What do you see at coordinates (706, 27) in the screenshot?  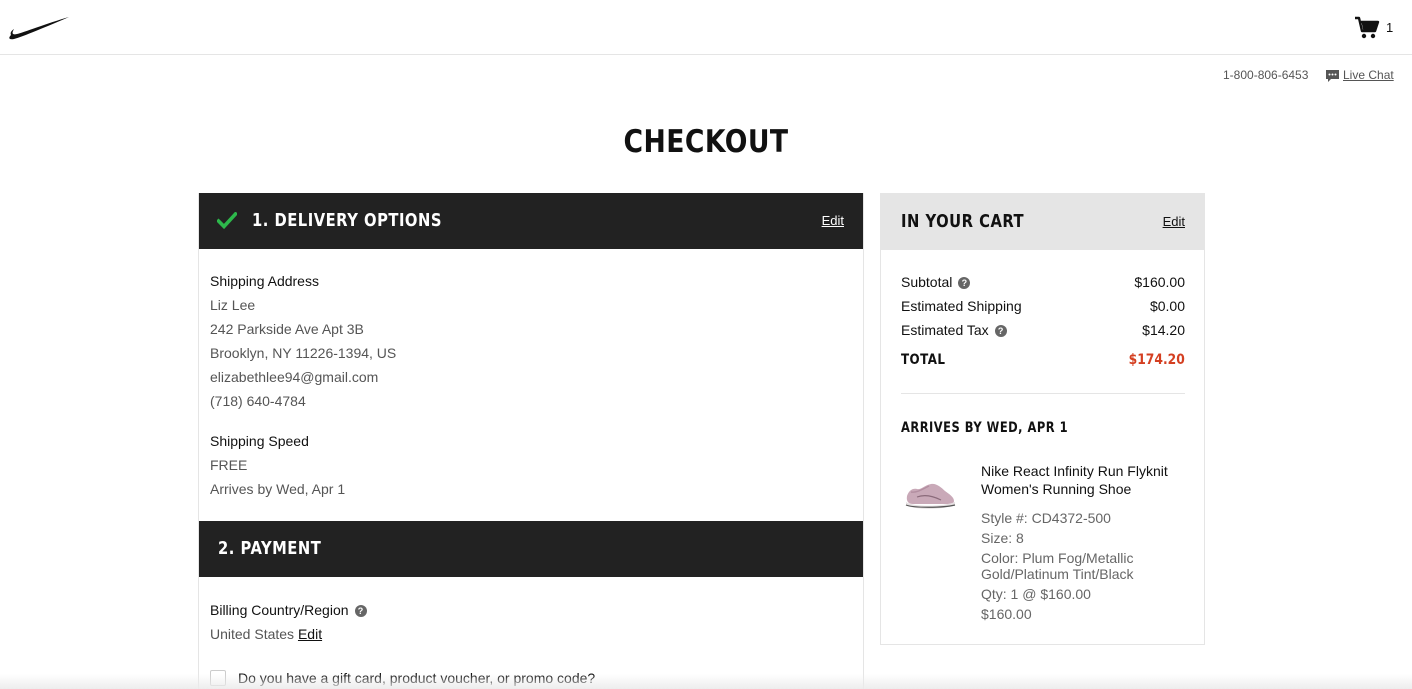 I see `top-bar: 1` at bounding box center [706, 27].